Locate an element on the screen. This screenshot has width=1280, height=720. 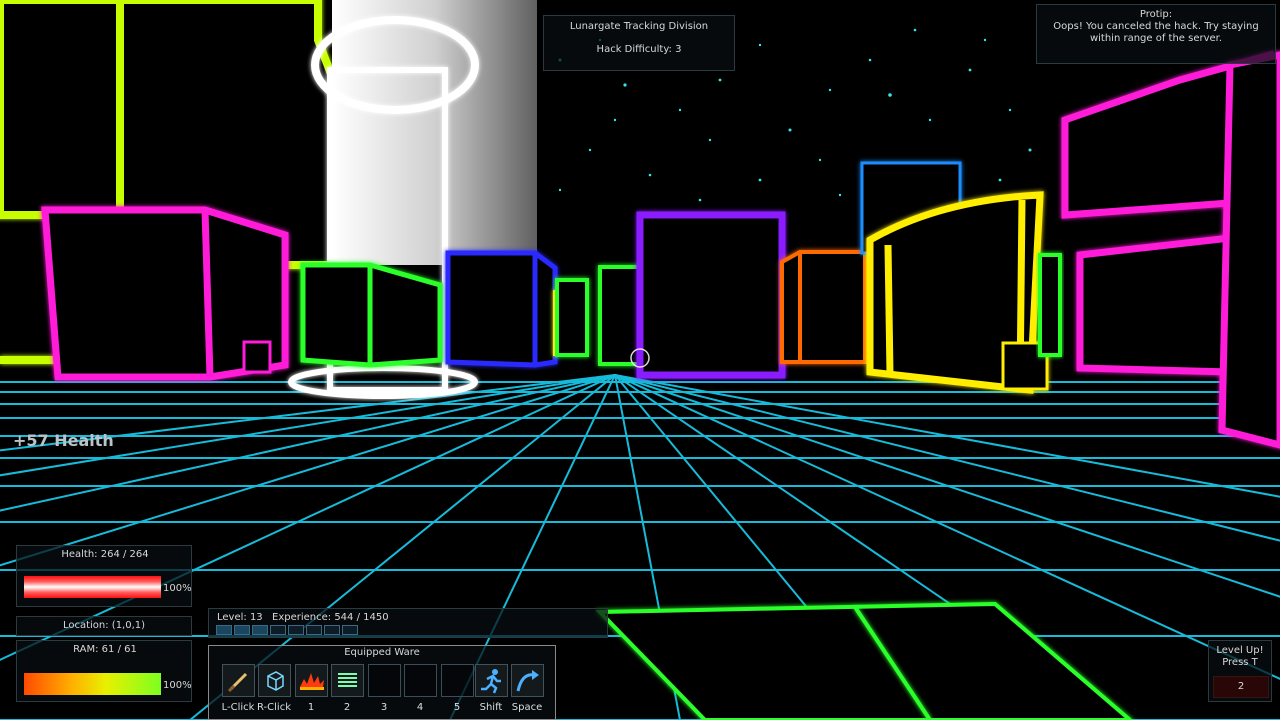
yellow-building is located at coordinates (957, 292).